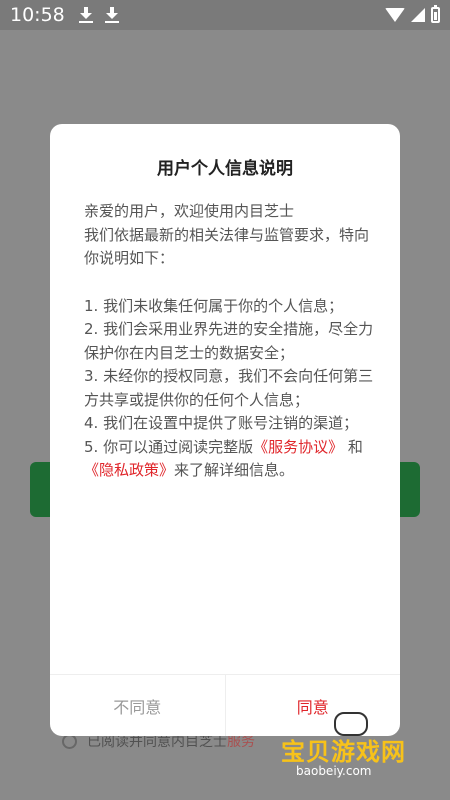  Describe the element at coordinates (37, 15) in the screenshot. I see `status-time: 10:58` at that location.